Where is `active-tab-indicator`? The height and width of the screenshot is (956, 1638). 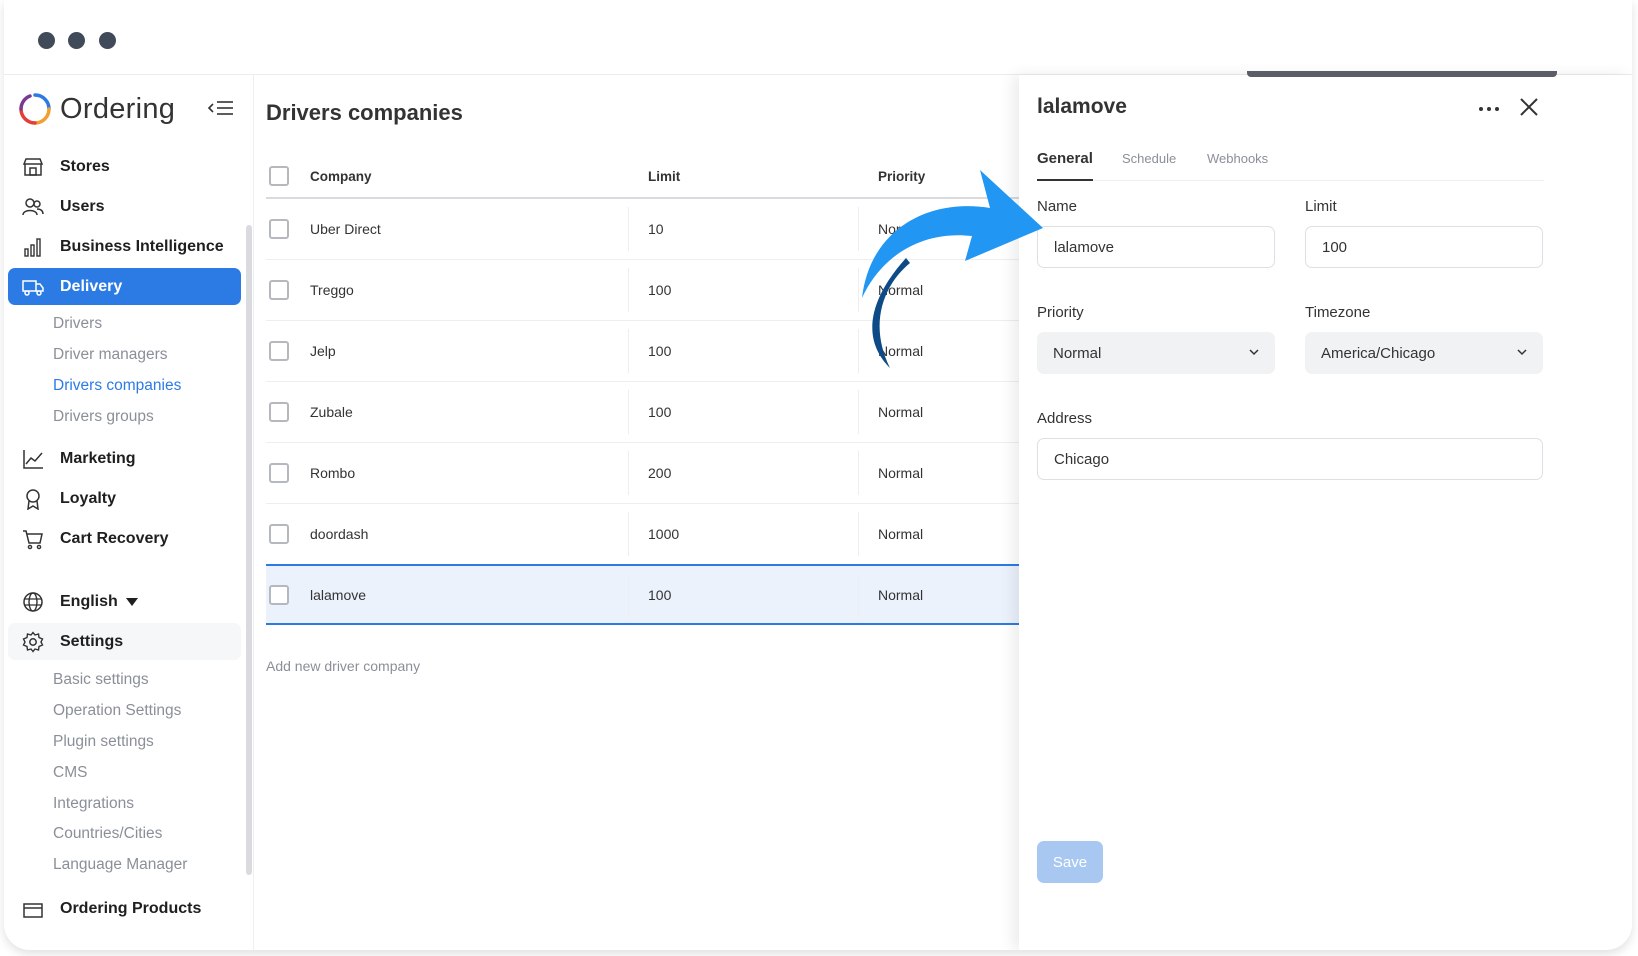 active-tab-indicator is located at coordinates (1065, 180).